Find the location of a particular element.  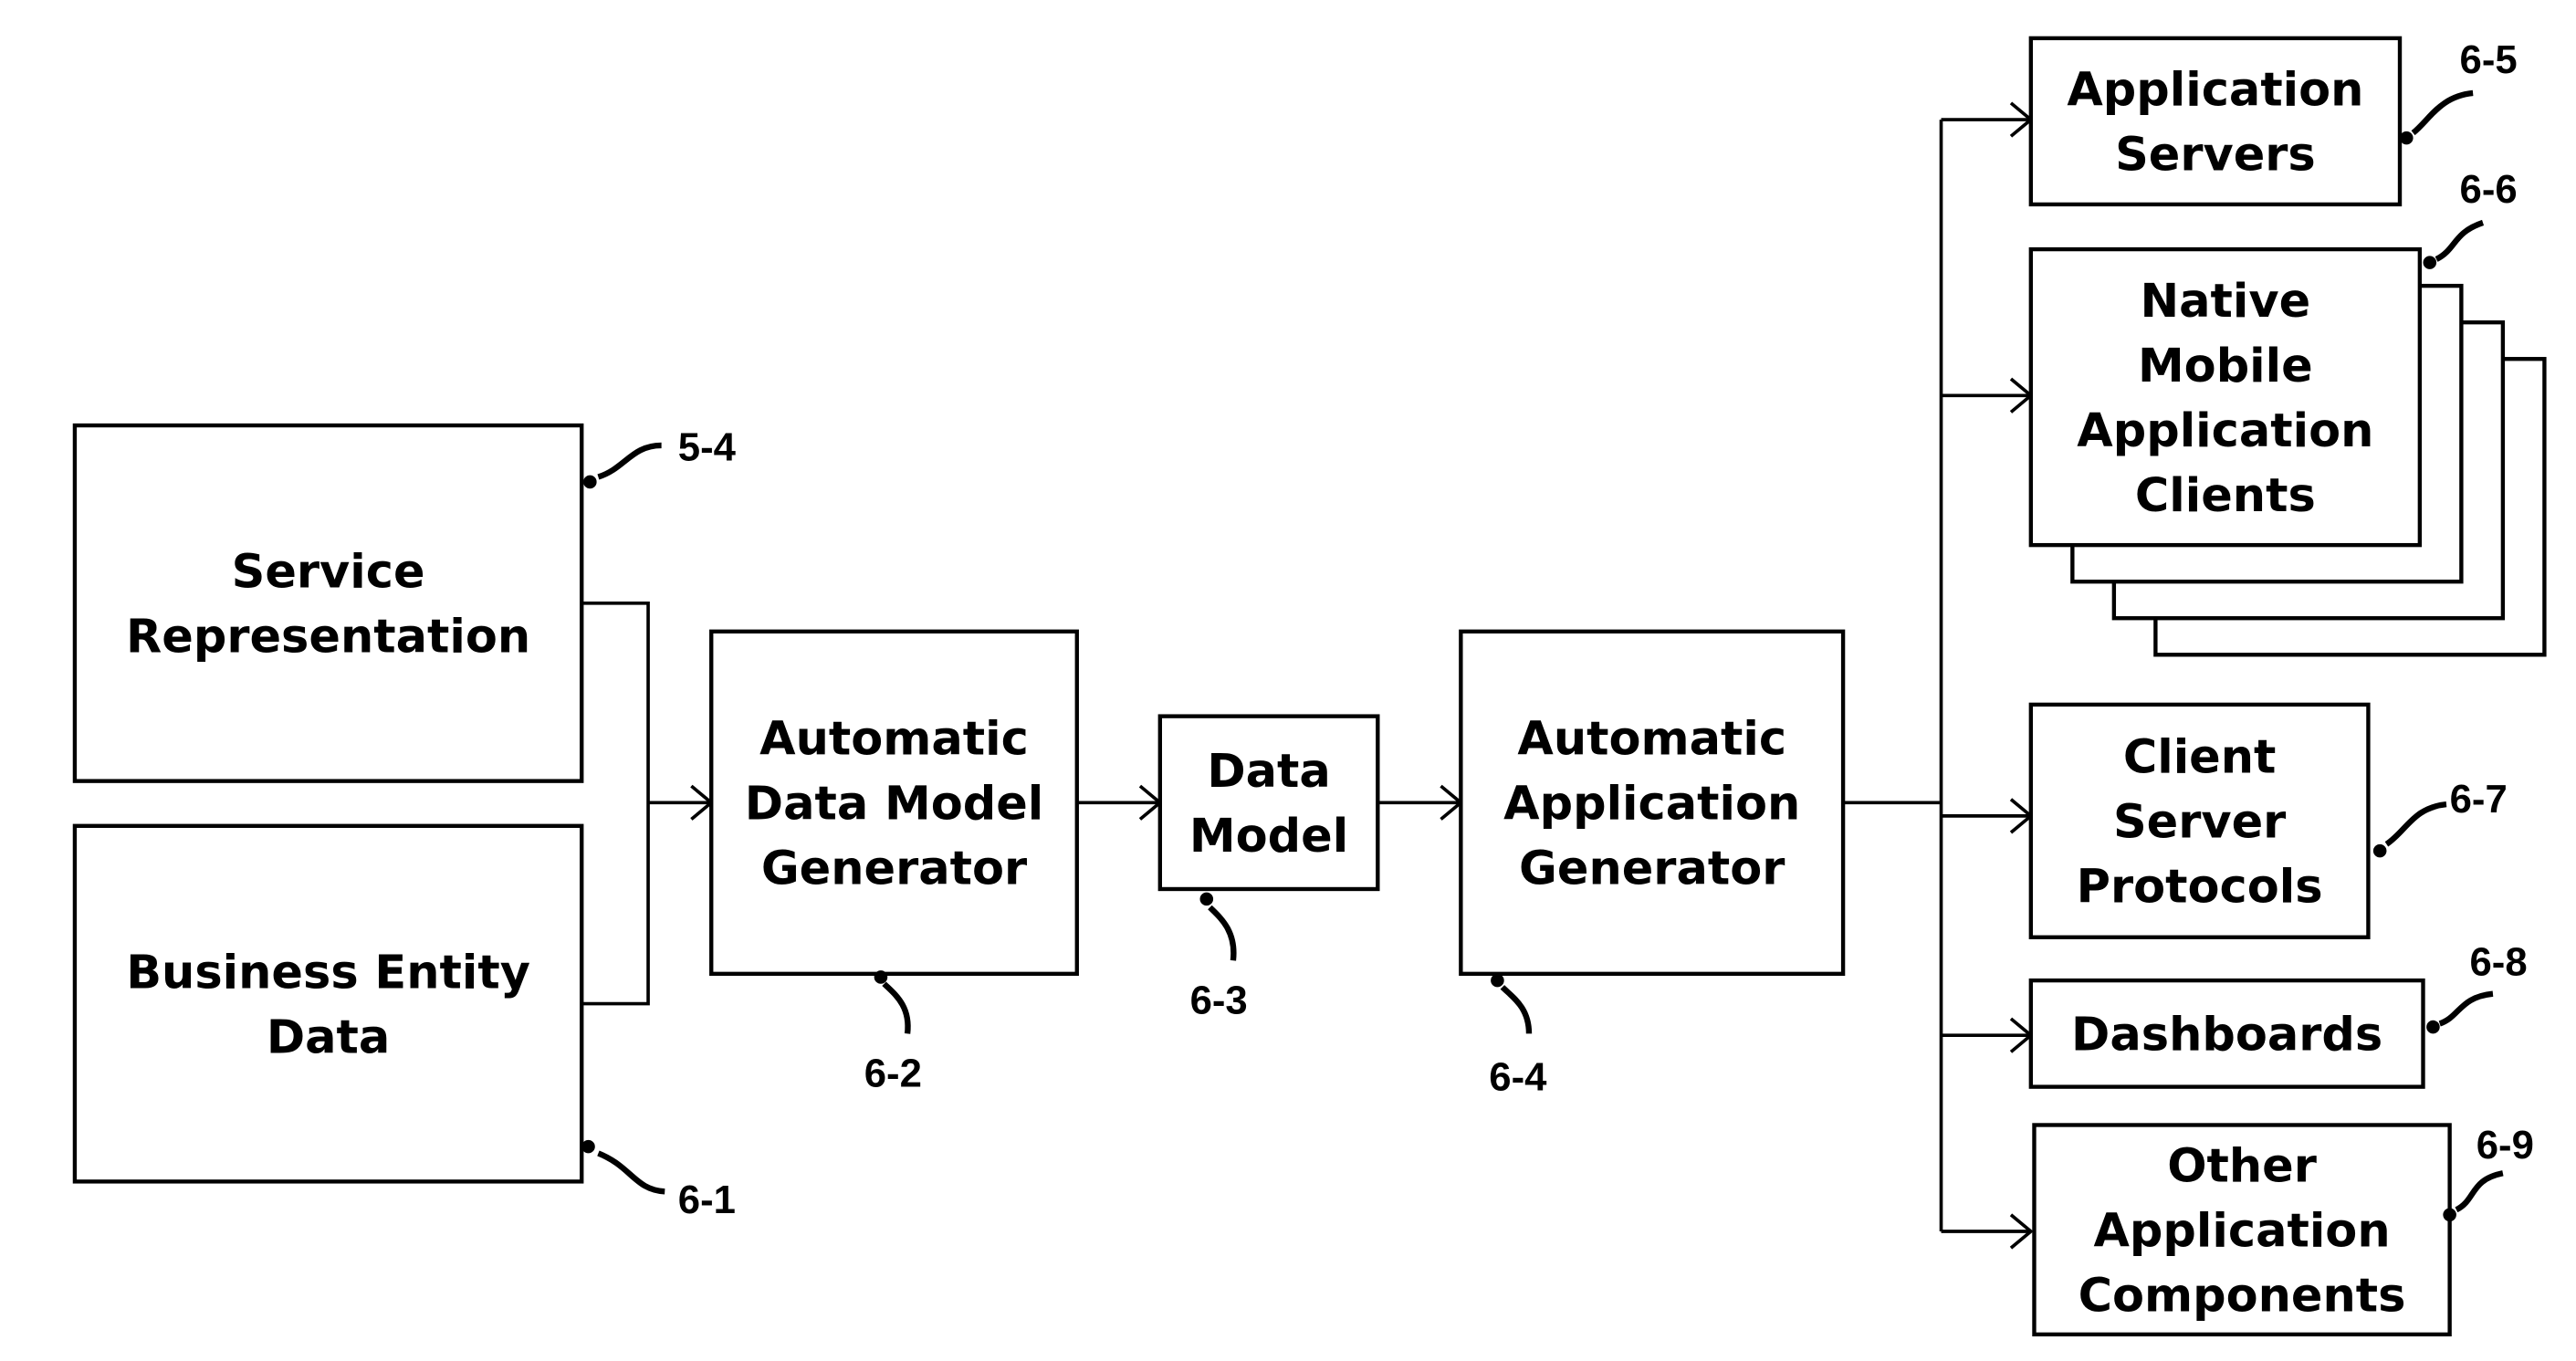

node-automatic-application-generator: Automatic Application Generator 6-4 is located at coordinates (1652, 864).